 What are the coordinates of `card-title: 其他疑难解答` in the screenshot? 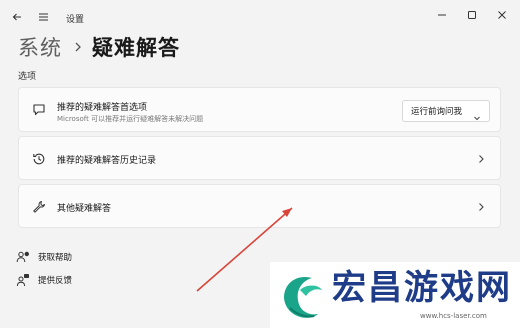 It's located at (84, 209).